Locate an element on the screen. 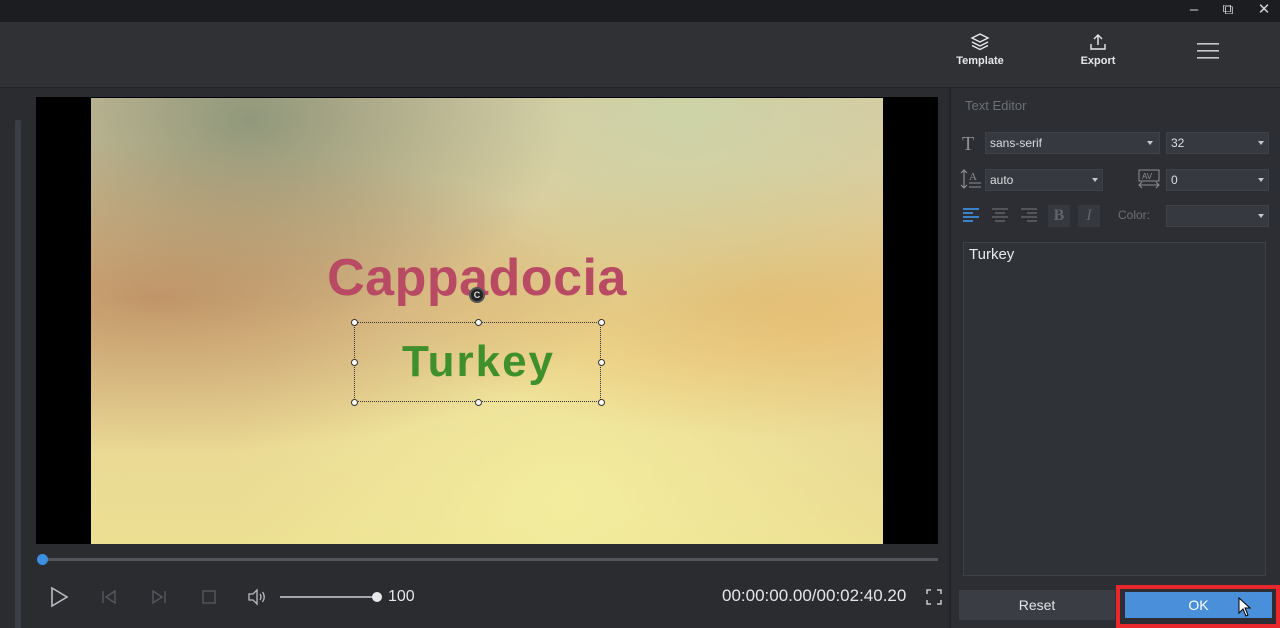 This screenshot has width=1280, height=628. volume-button is located at coordinates (257, 597).